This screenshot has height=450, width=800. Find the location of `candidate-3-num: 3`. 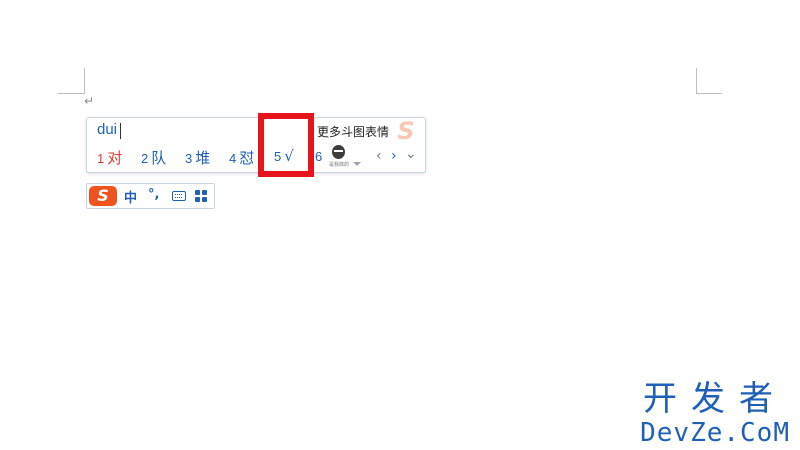

candidate-3-num: 3 is located at coordinates (189, 158).